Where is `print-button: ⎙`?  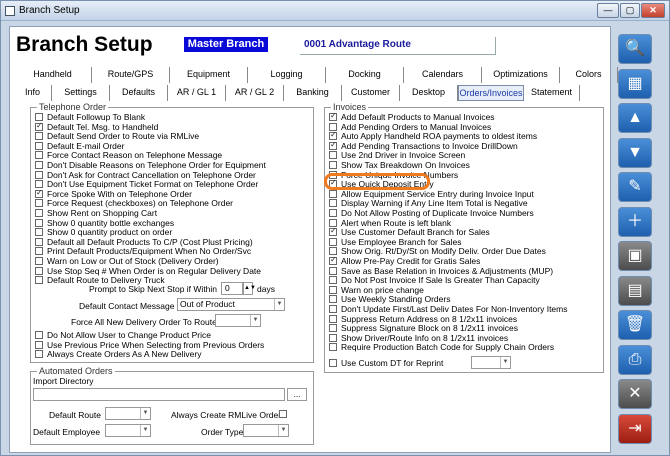
print-button: ⎙ is located at coordinates (635, 359).